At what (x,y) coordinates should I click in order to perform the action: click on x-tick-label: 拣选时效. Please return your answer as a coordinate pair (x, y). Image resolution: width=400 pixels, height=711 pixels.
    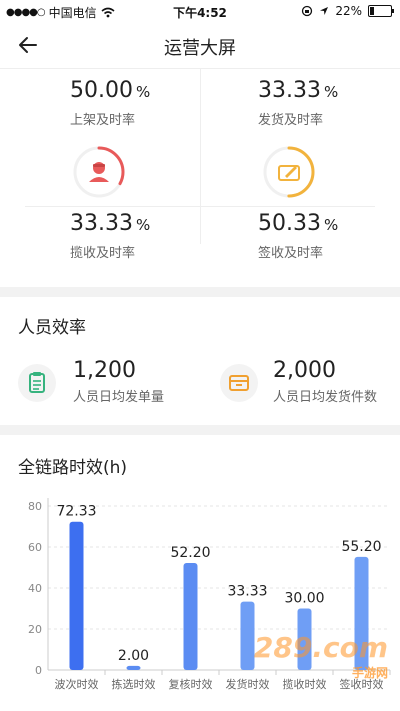
    Looking at the image, I should click on (134, 684).